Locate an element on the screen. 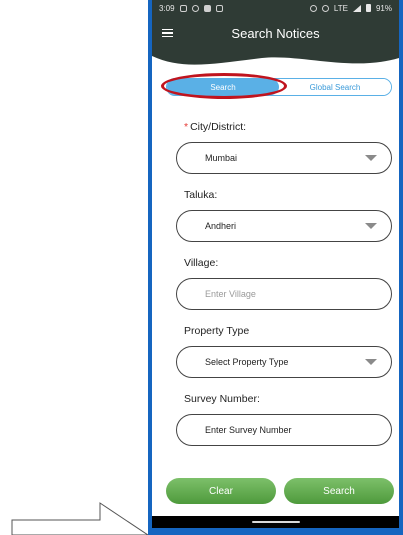 This screenshot has height=535, width=403. city-value: Mumbai is located at coordinates (221, 158).